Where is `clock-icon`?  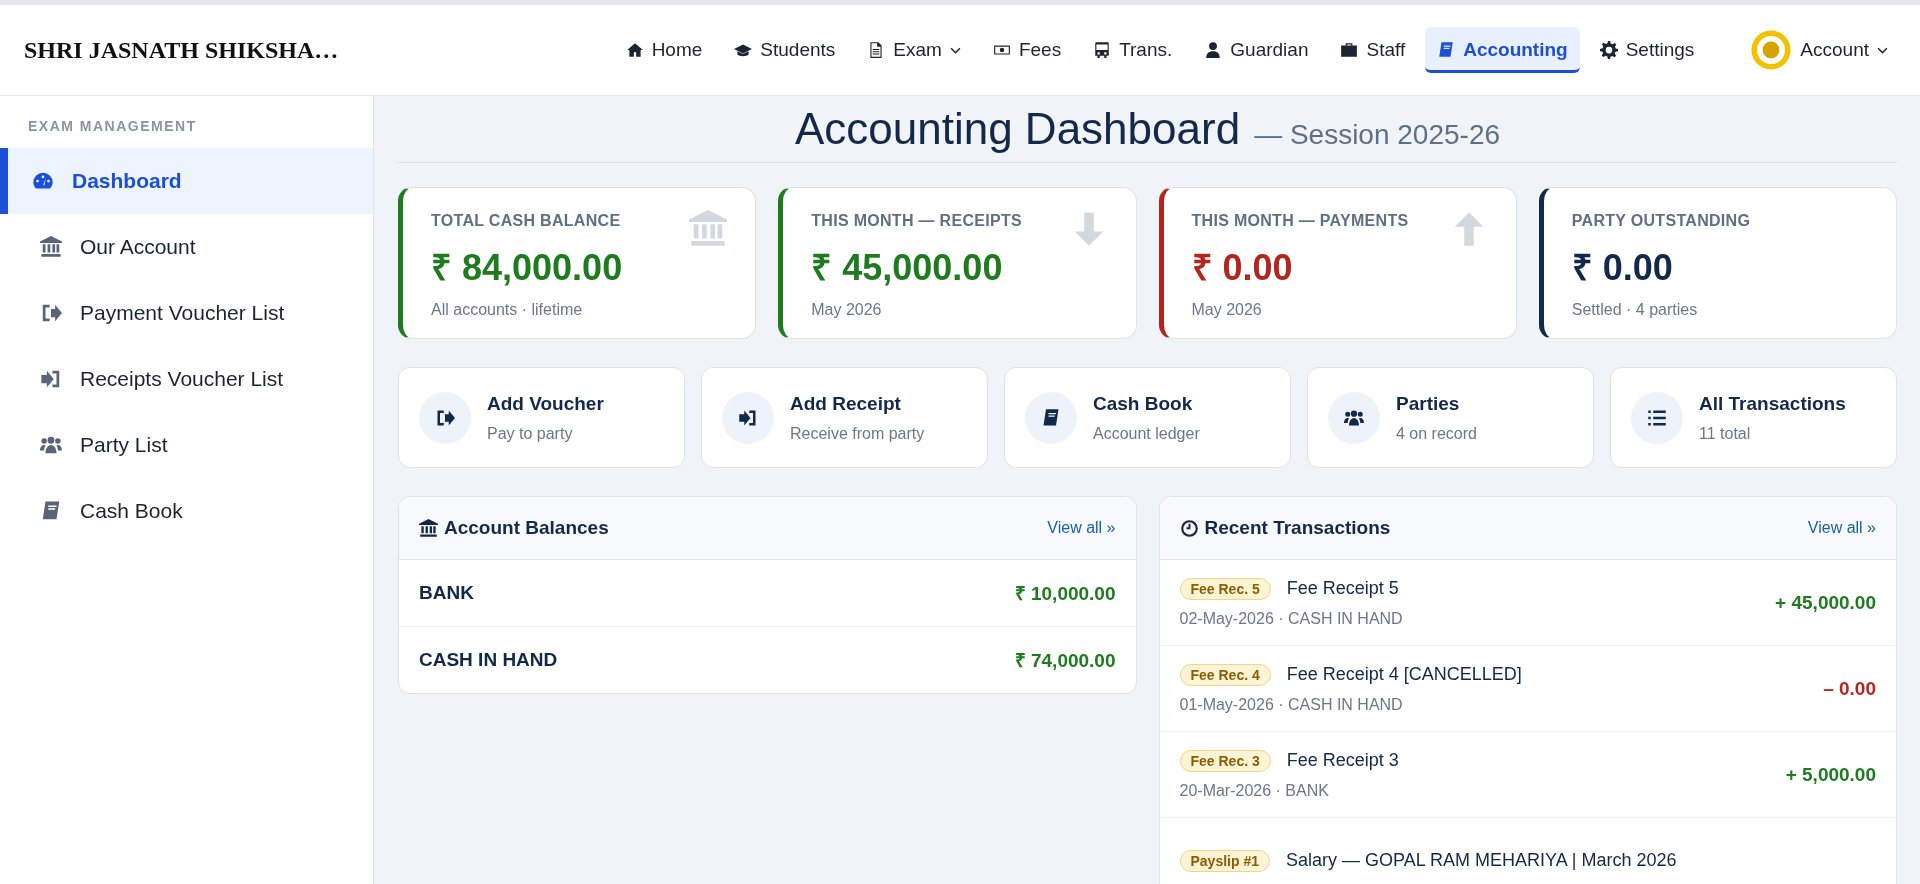 clock-icon is located at coordinates (1189, 528).